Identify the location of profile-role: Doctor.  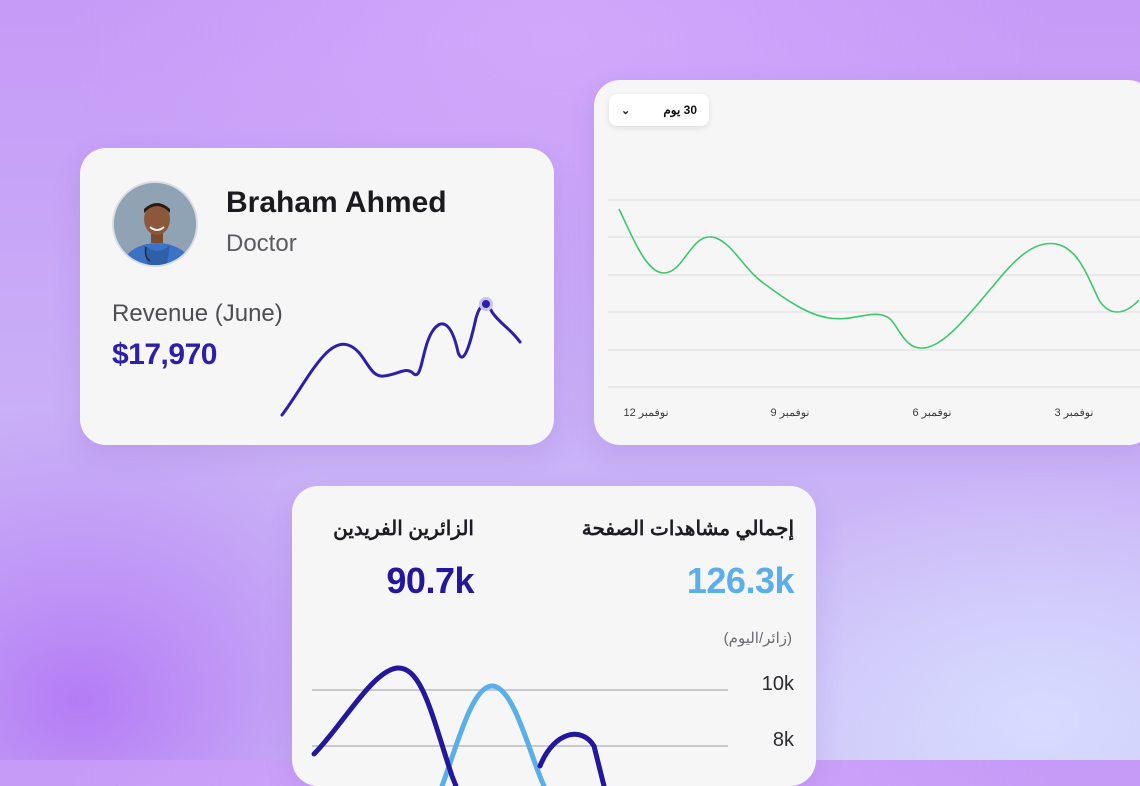
(261, 243).